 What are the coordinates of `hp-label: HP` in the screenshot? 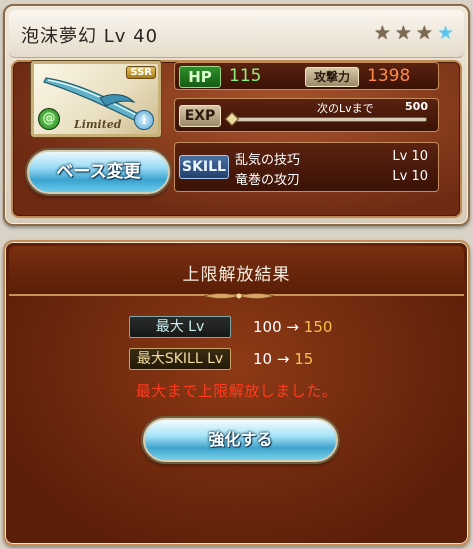 It's located at (200, 77).